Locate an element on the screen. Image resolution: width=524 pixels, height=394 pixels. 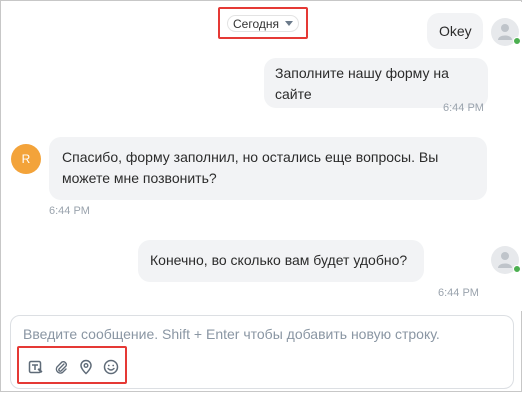
message-text-line: можете мне позвонить? is located at coordinates (139, 178).